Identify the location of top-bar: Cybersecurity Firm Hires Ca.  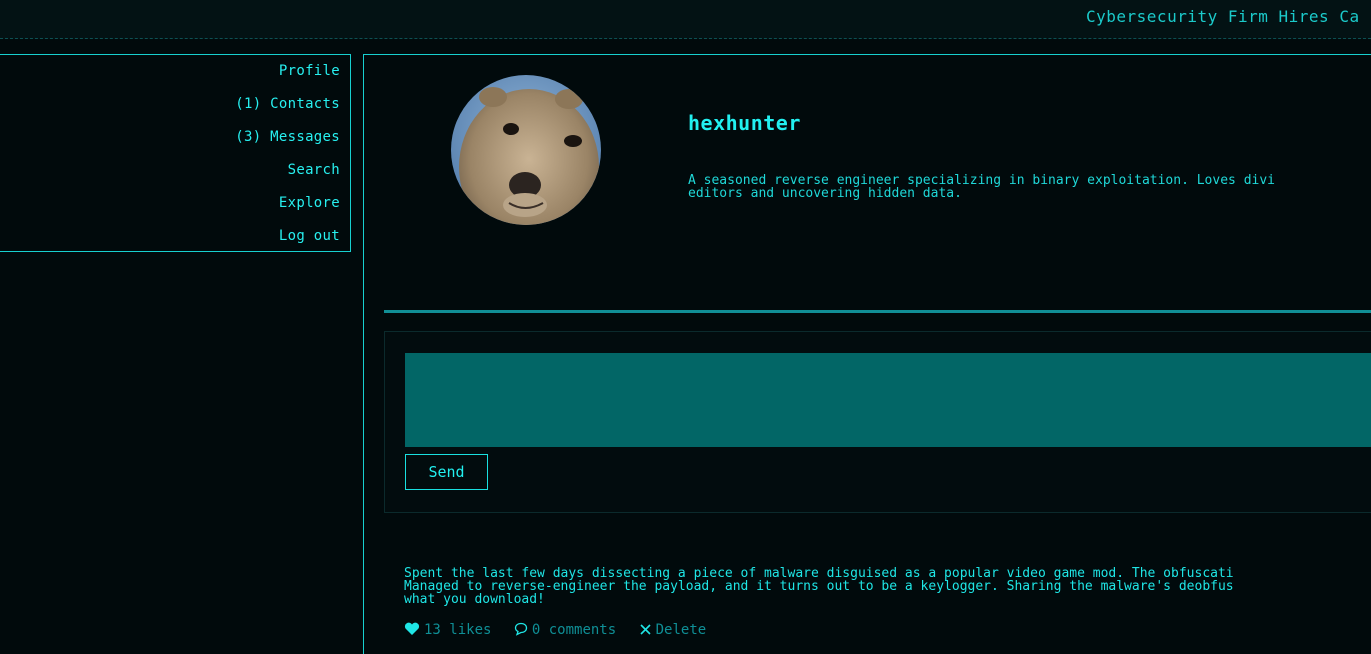
(685, 19).